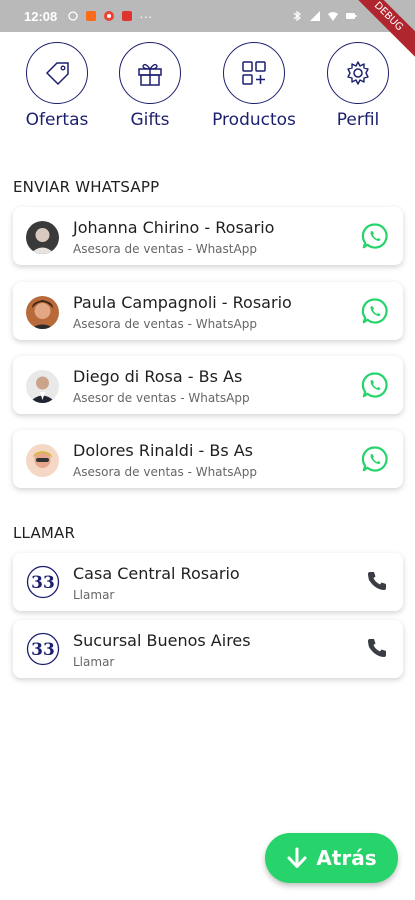  What do you see at coordinates (207, 31) in the screenshot?
I see `status-bar: 12:08 ··· DEBUG` at bounding box center [207, 31].